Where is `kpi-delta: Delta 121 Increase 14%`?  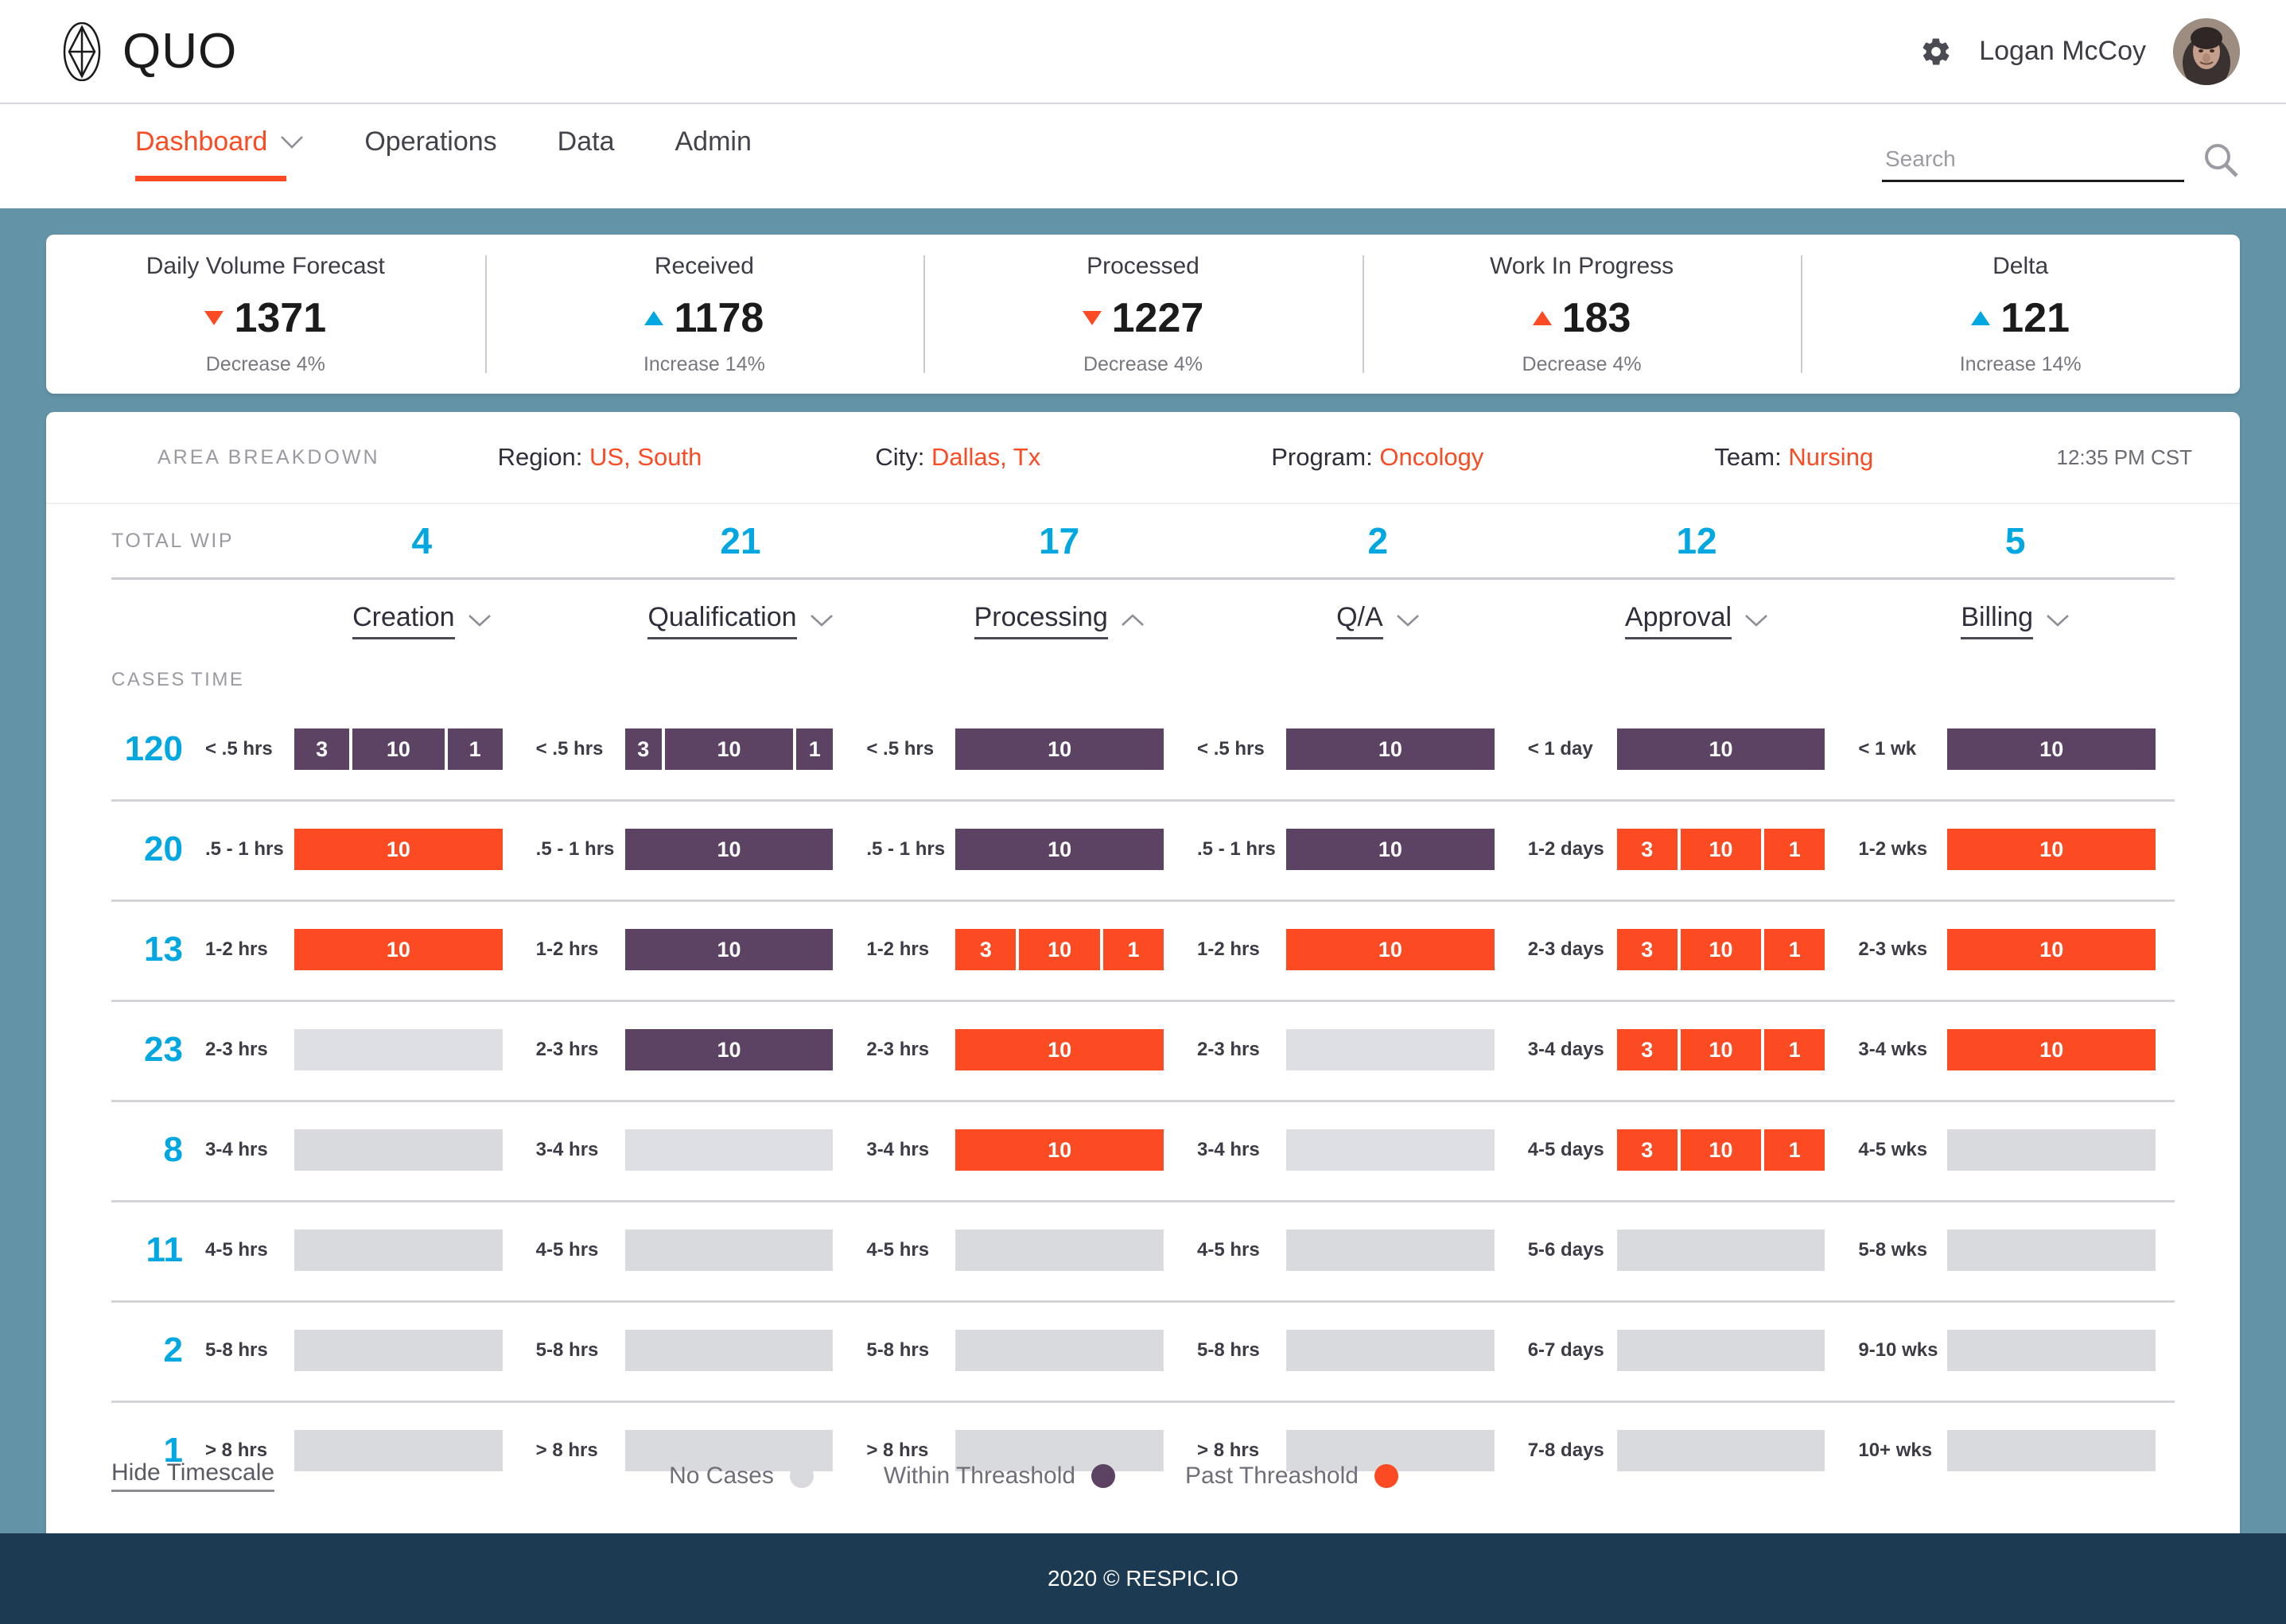 kpi-delta: Delta 121 Increase 14% is located at coordinates (2020, 314).